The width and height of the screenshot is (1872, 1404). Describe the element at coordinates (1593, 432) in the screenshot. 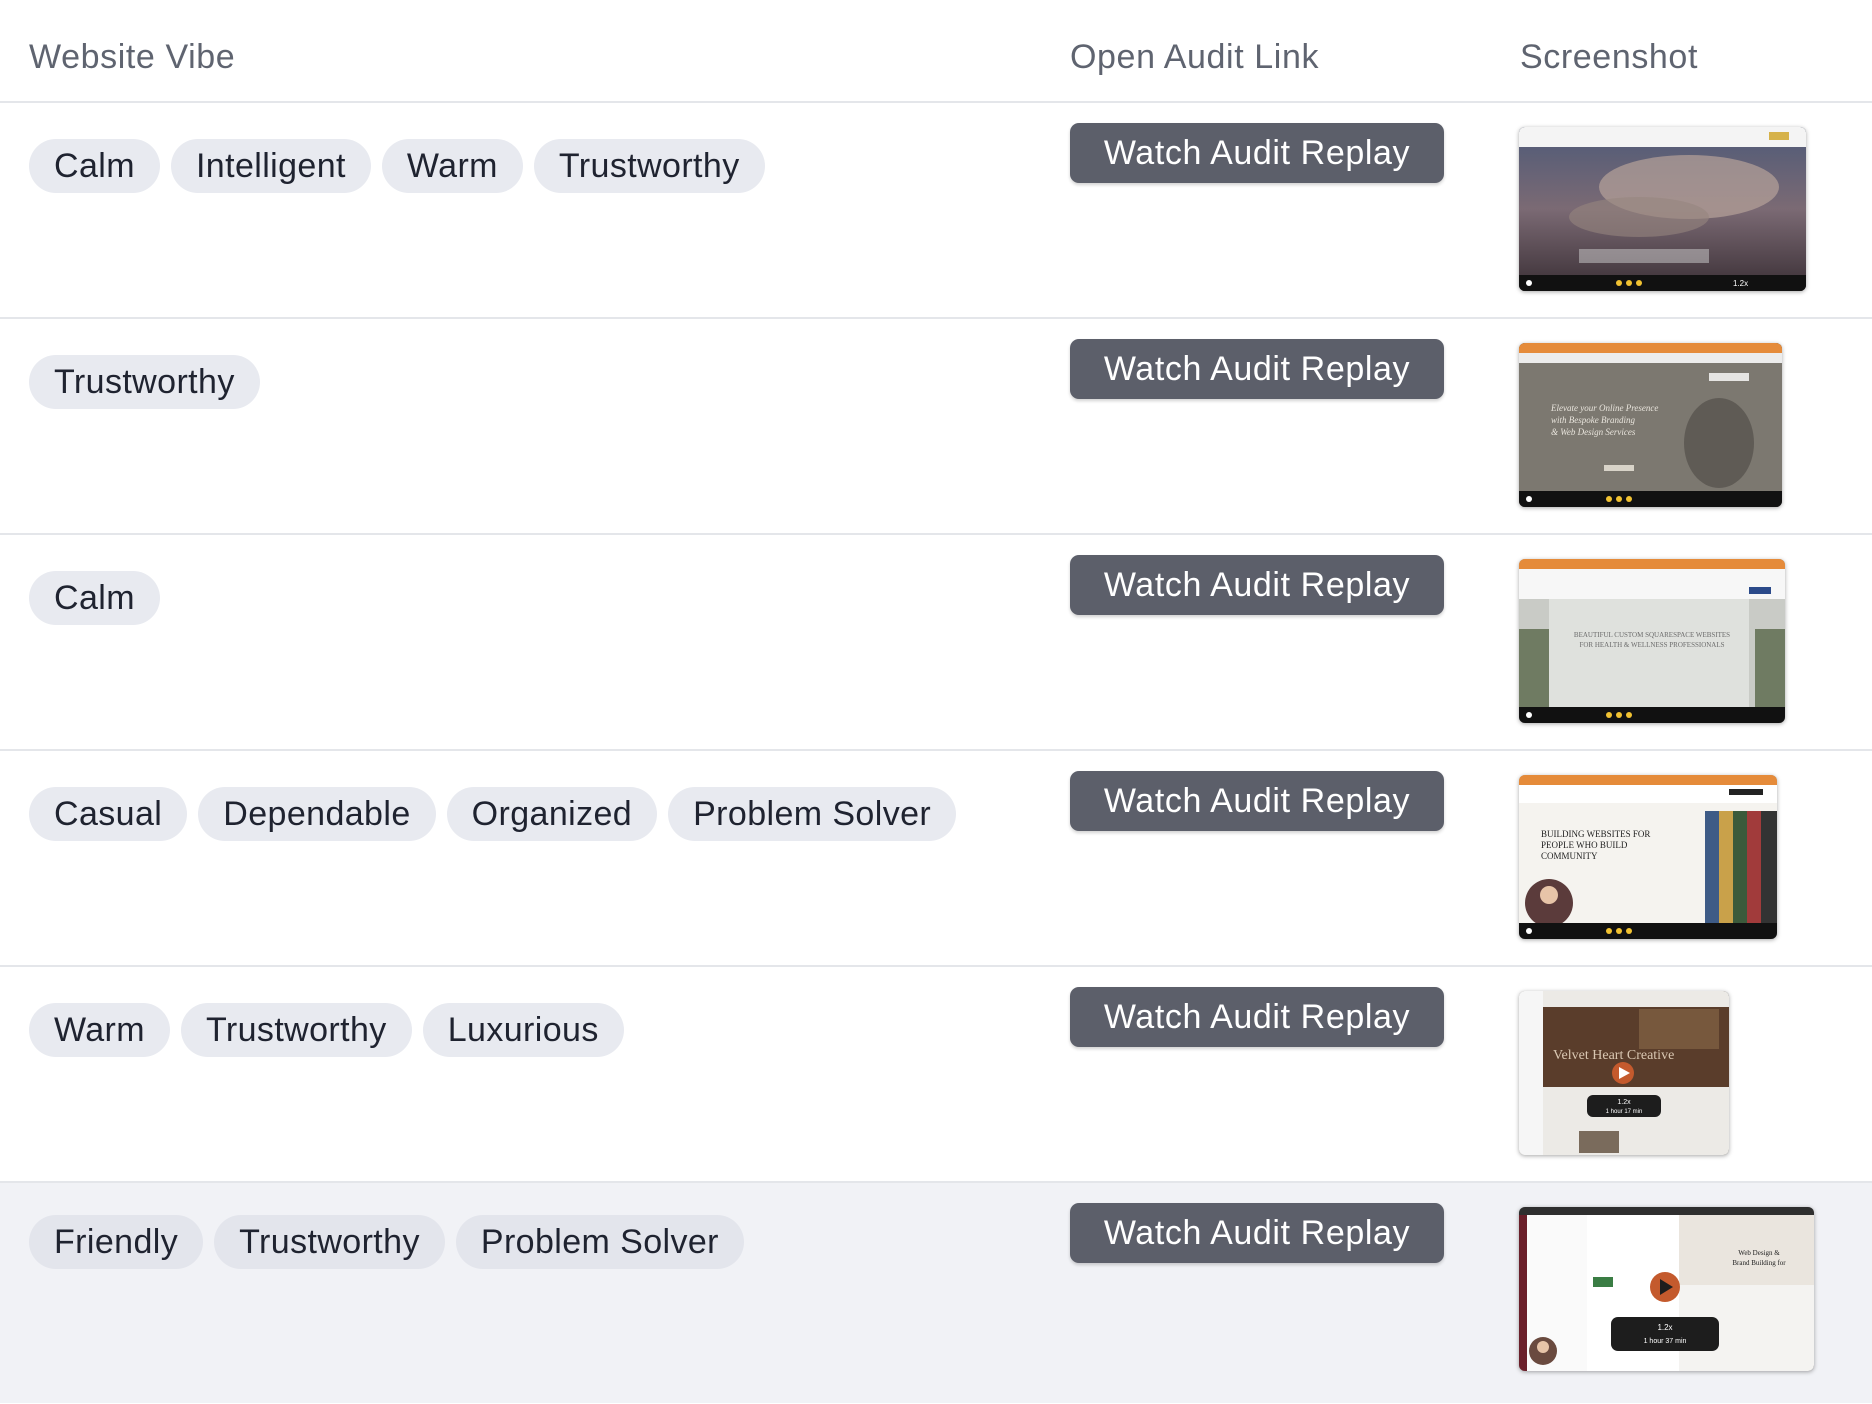

I see `thumb-headline: & Web Design Services` at that location.